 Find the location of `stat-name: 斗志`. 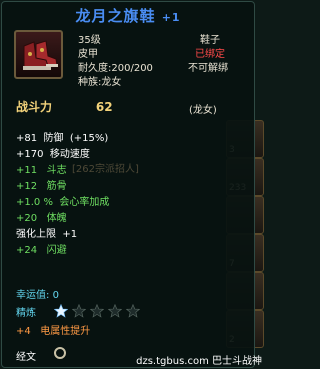

stat-name: 斗志 is located at coordinates (56, 170).